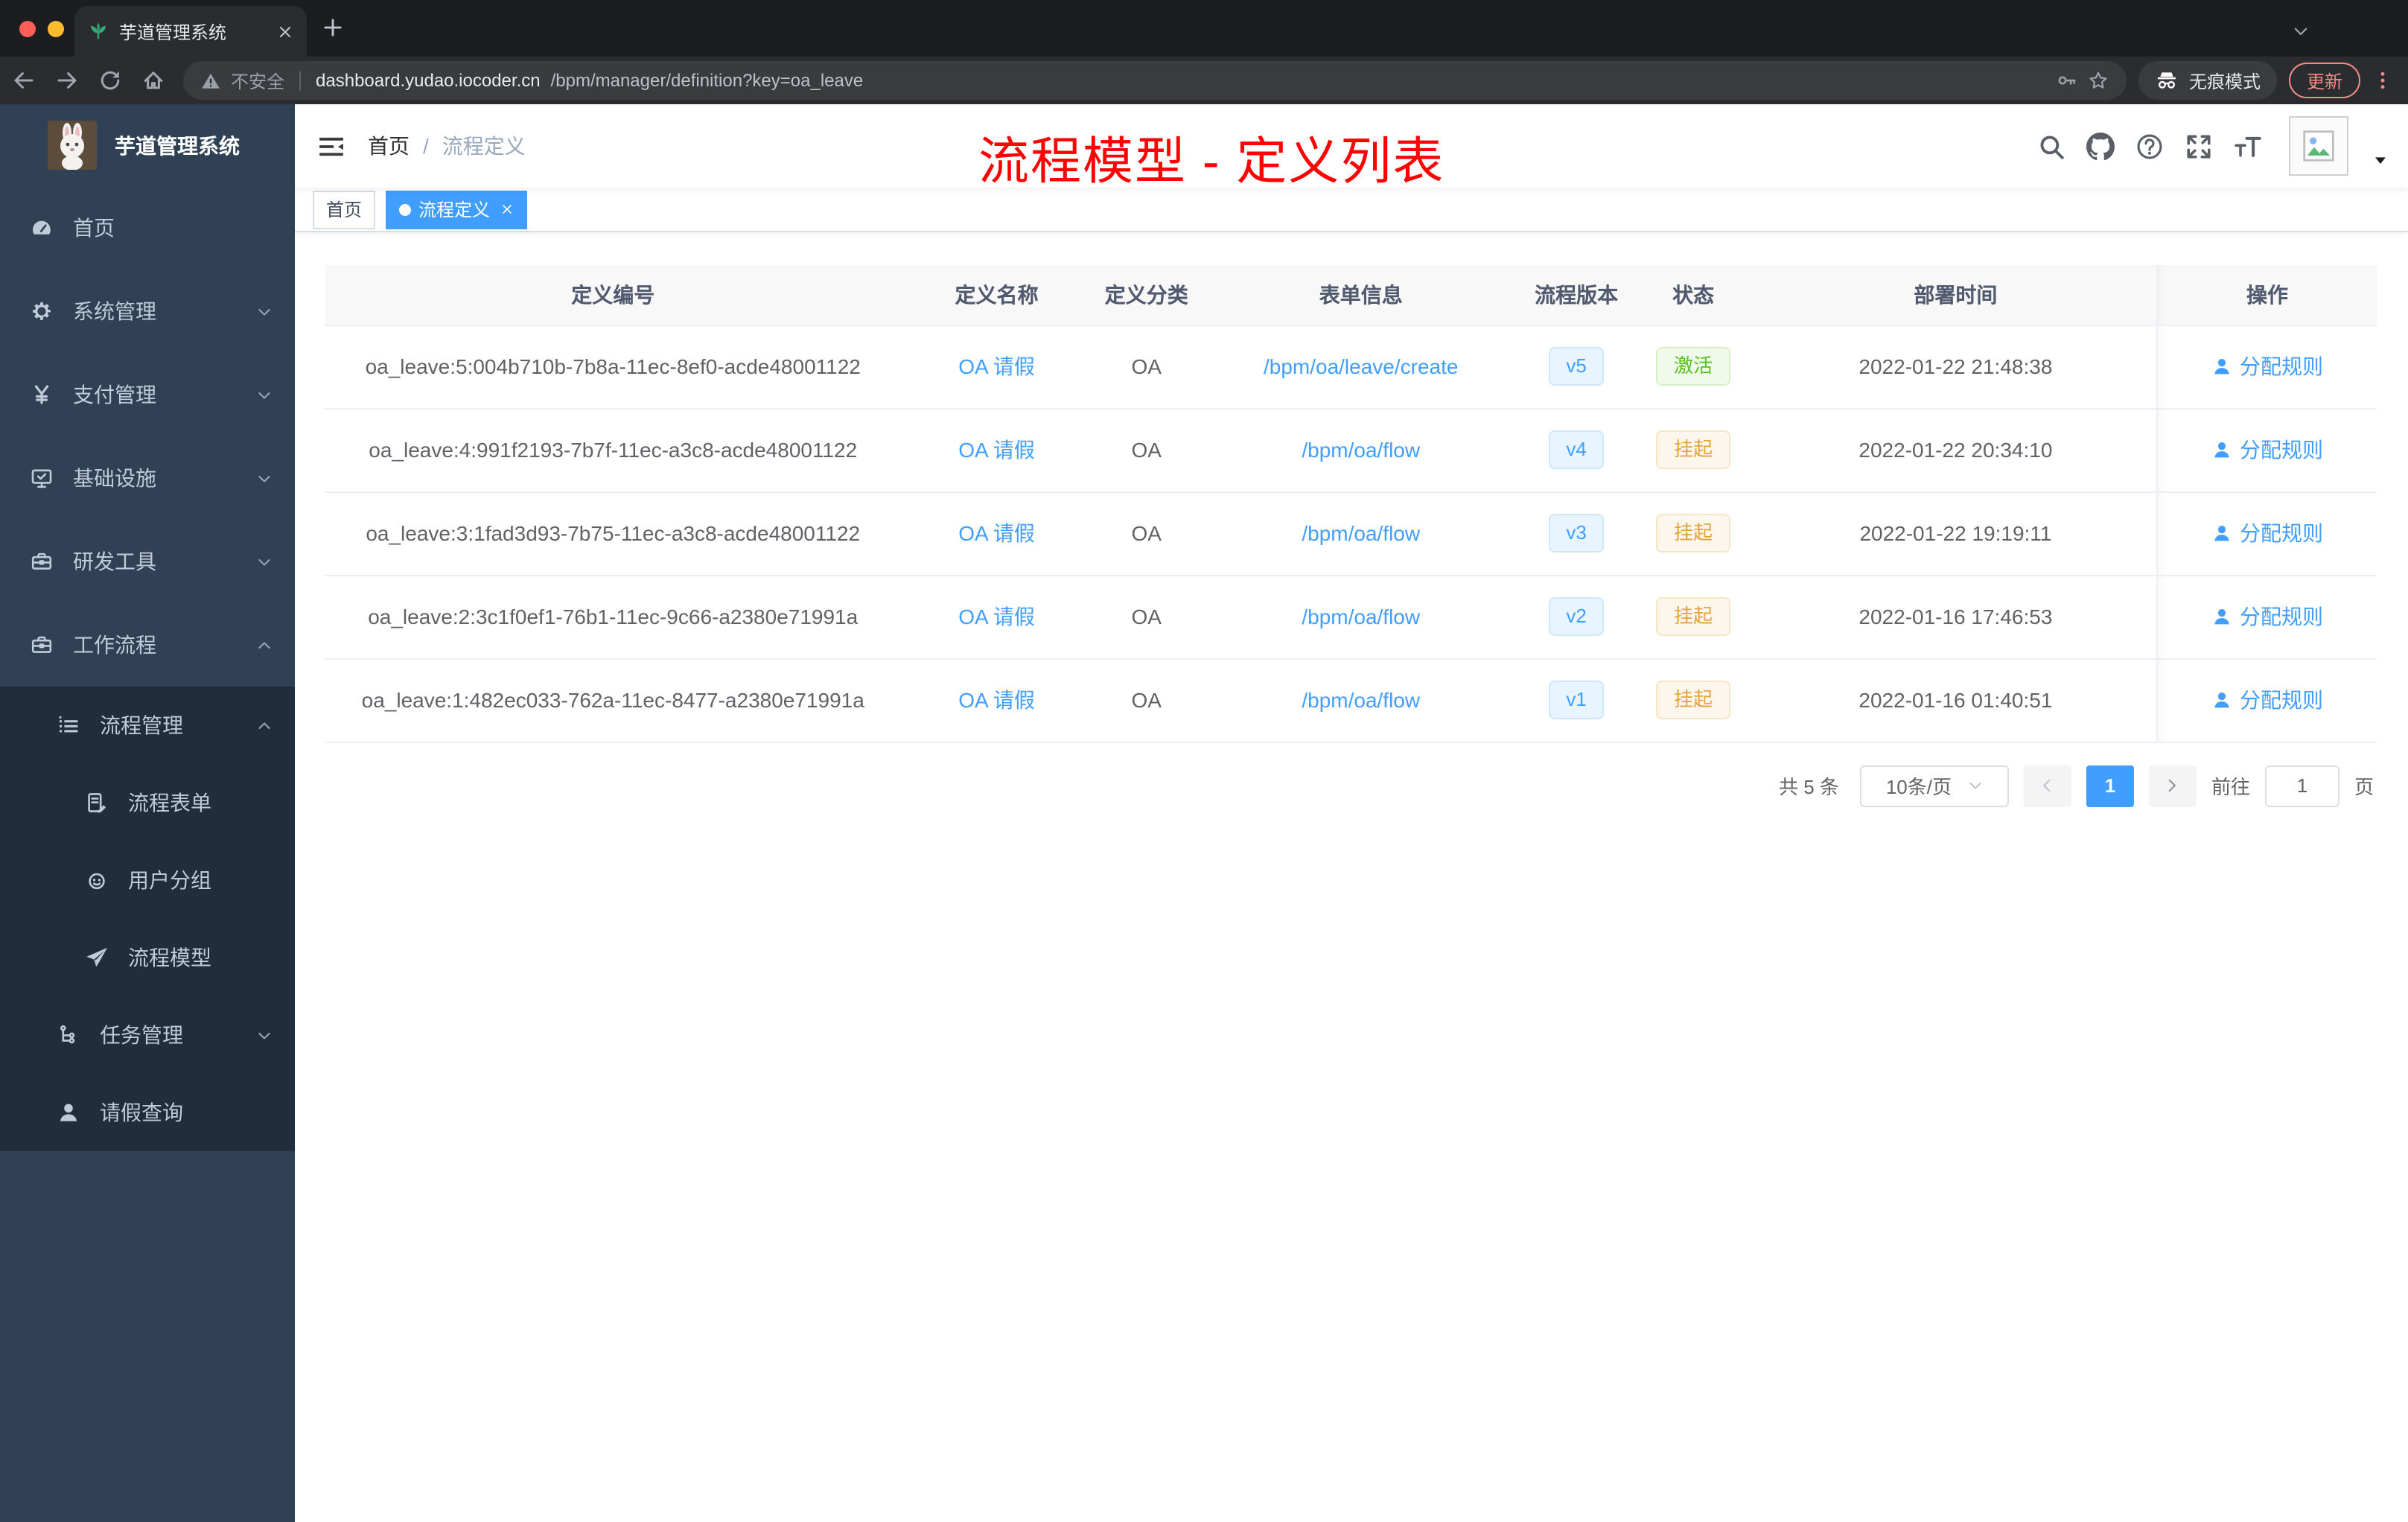 This screenshot has height=1522, width=2408. Describe the element at coordinates (177, 145) in the screenshot. I see `app-title: 芋道管理系统` at that location.